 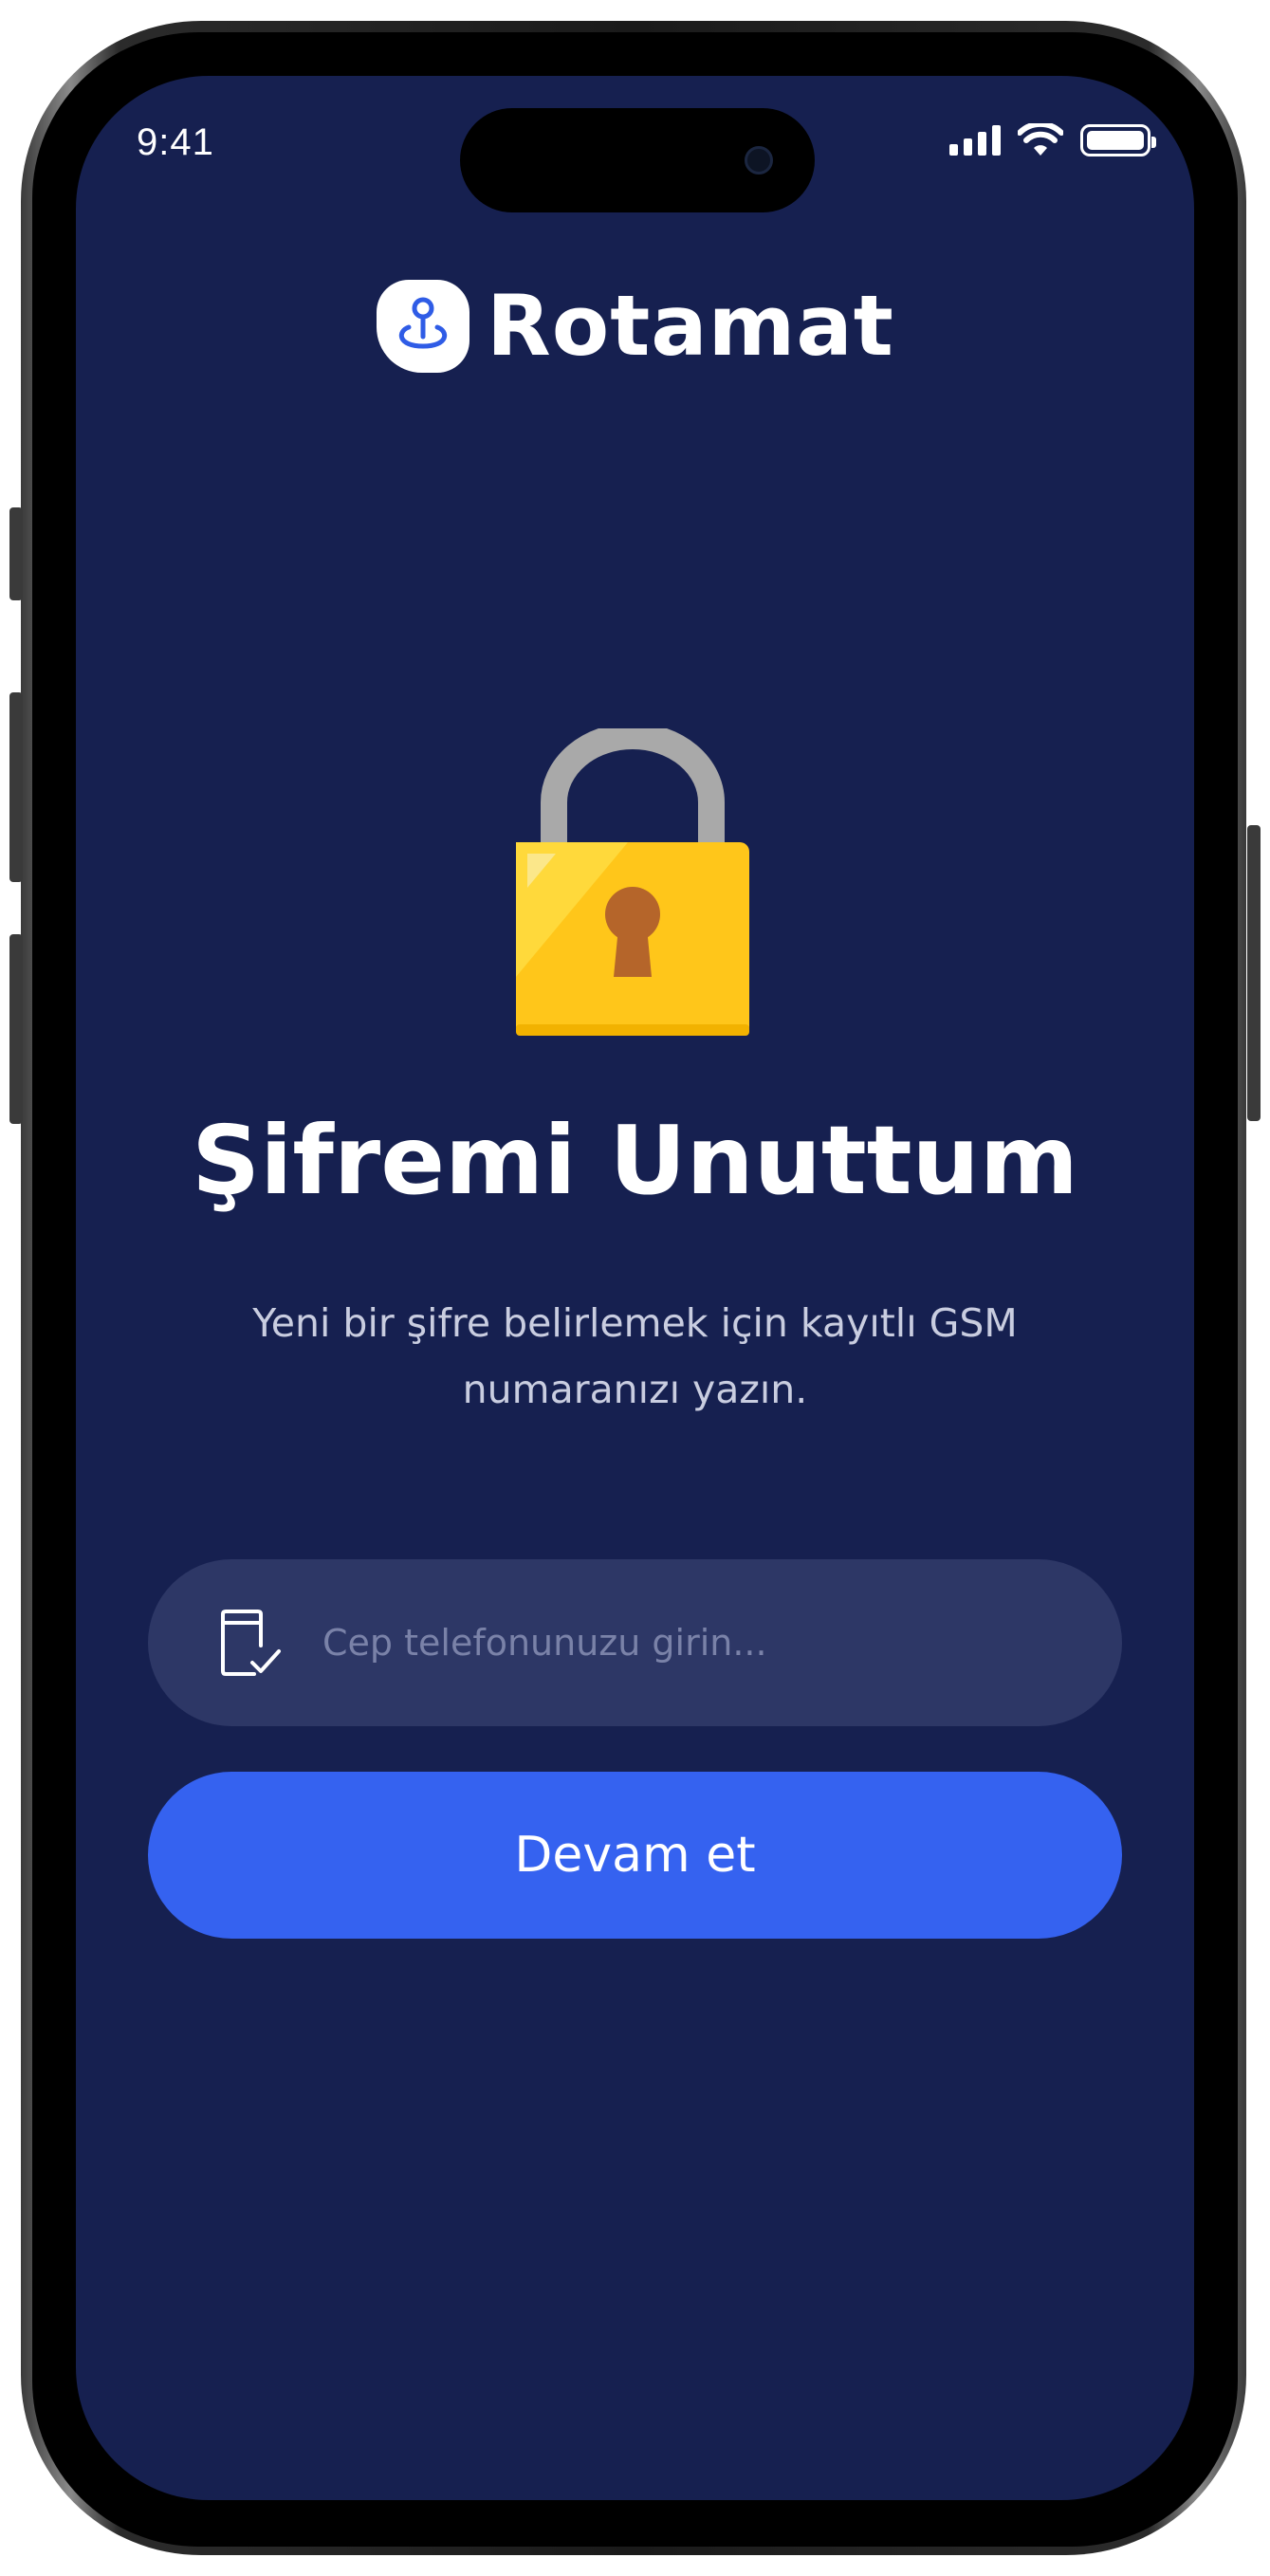 I want to click on volume-up-button, so click(x=16, y=787).